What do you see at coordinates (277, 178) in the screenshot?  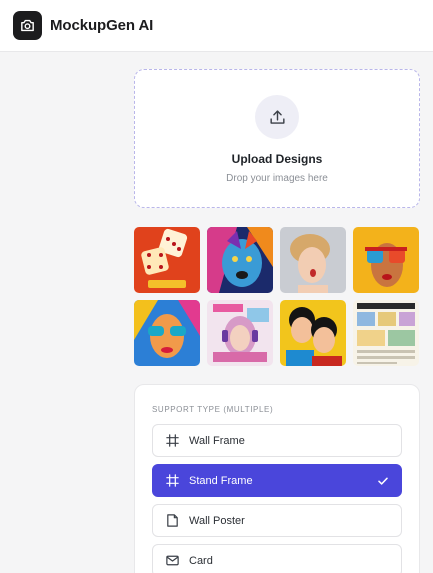 I see `upload-subtitle: Drop your images here` at bounding box center [277, 178].